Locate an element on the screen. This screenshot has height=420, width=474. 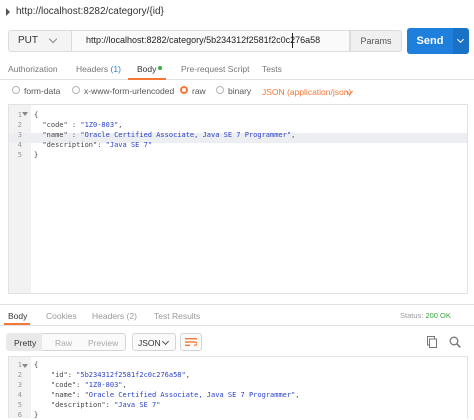
view-pretty-button: Pretty is located at coordinates (25, 343).